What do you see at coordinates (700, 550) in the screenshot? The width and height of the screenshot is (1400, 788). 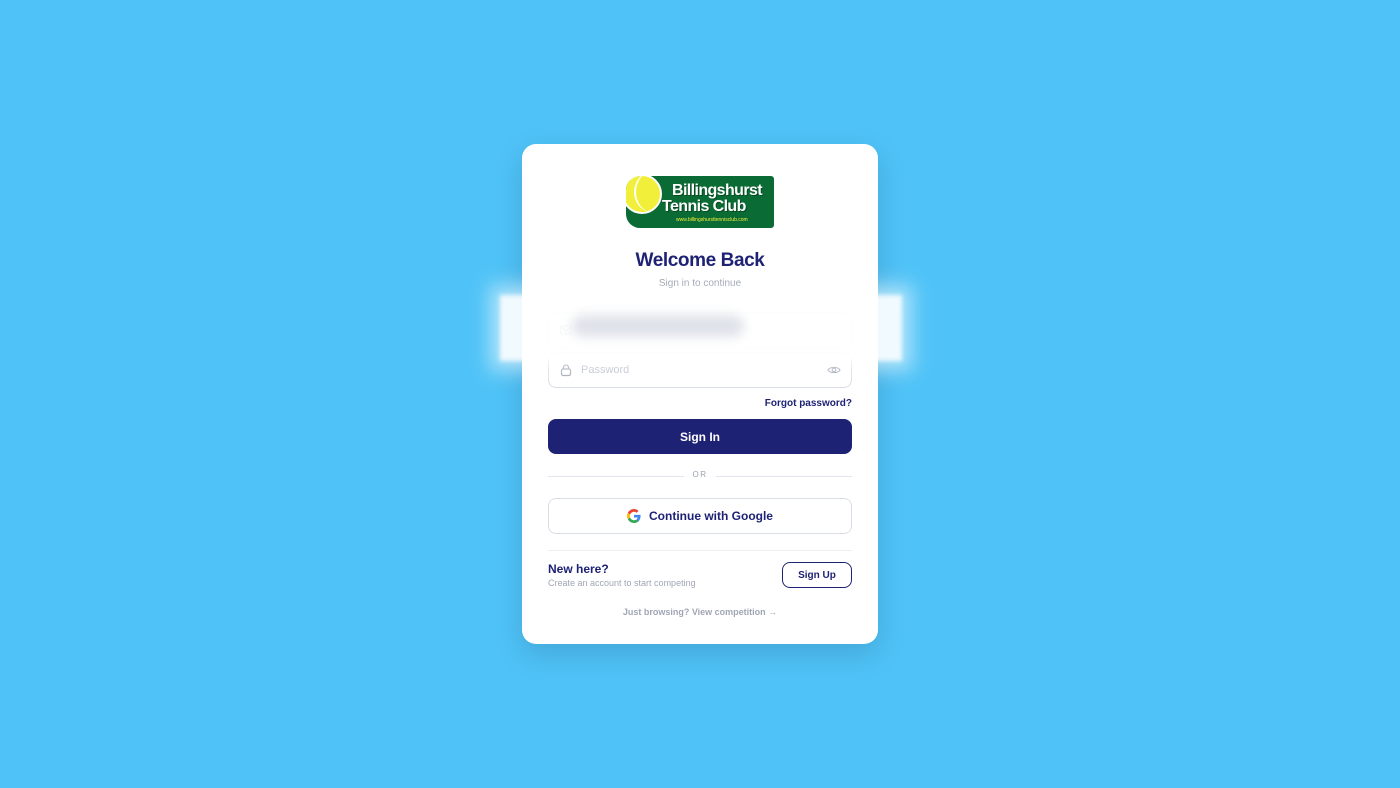 I see `section-divider` at bounding box center [700, 550].